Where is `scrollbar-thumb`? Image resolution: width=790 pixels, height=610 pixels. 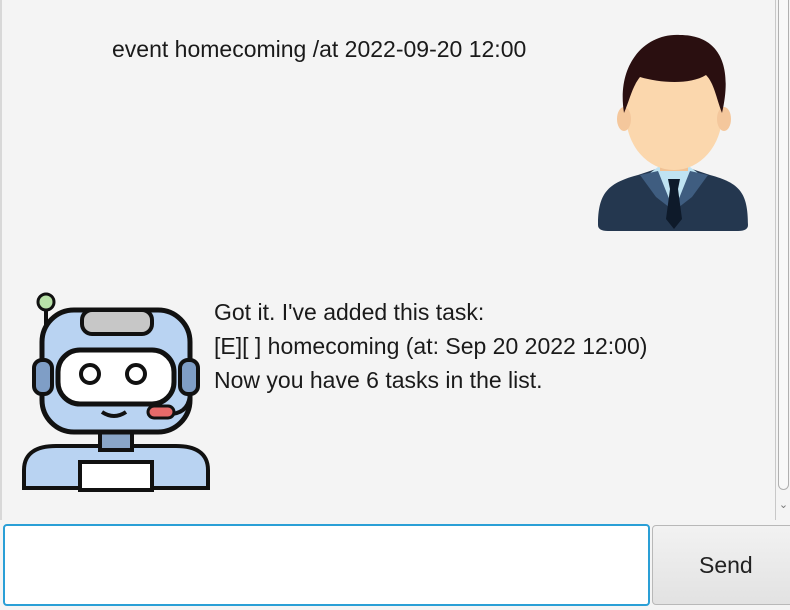 scrollbar-thumb is located at coordinates (783, 245).